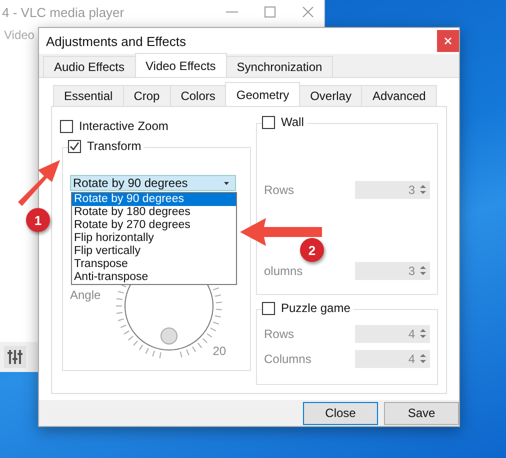 The height and width of the screenshot is (458, 506). I want to click on angle-label: Angle, so click(85, 295).